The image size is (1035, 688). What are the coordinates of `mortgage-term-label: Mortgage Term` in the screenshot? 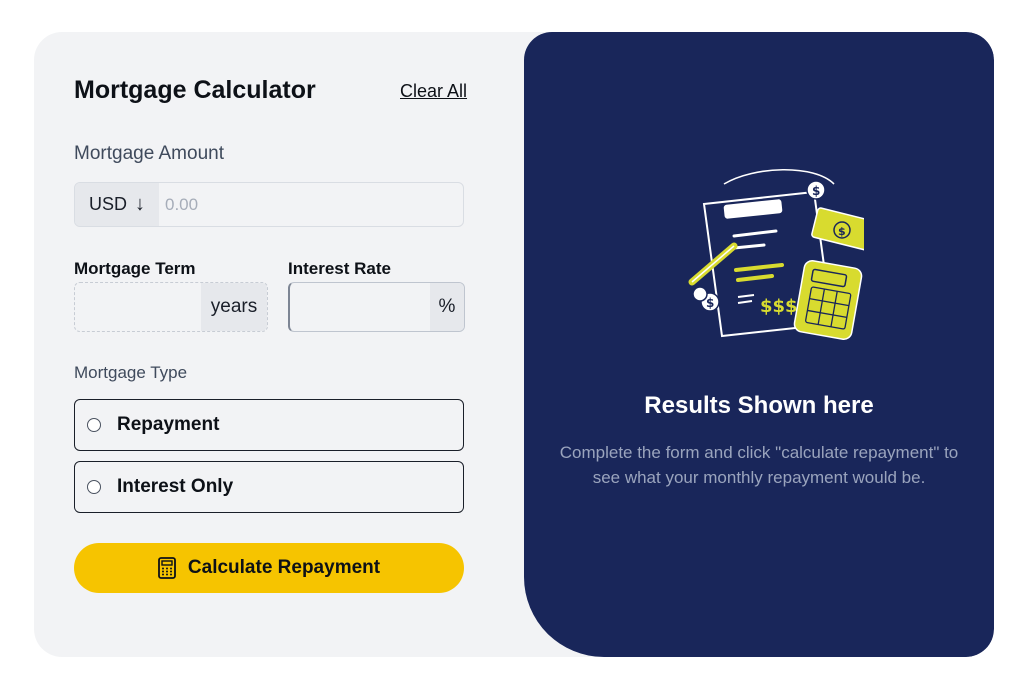 It's located at (135, 268).